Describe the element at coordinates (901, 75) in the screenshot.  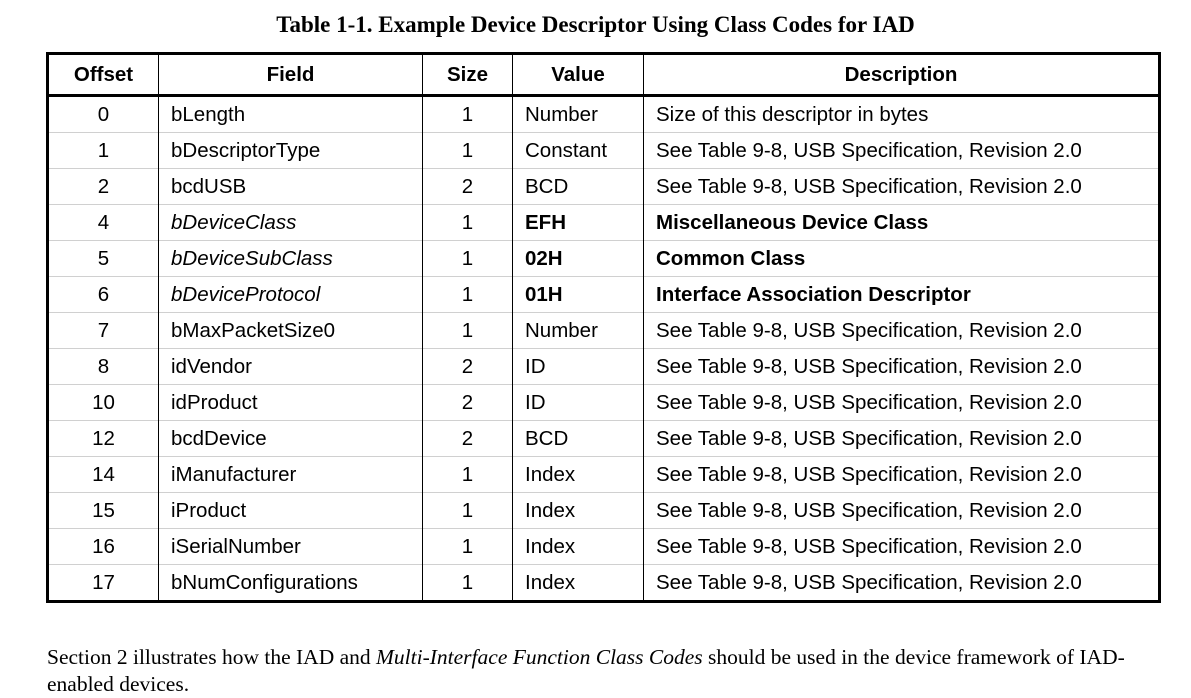
I see `header-description: Description` at that location.